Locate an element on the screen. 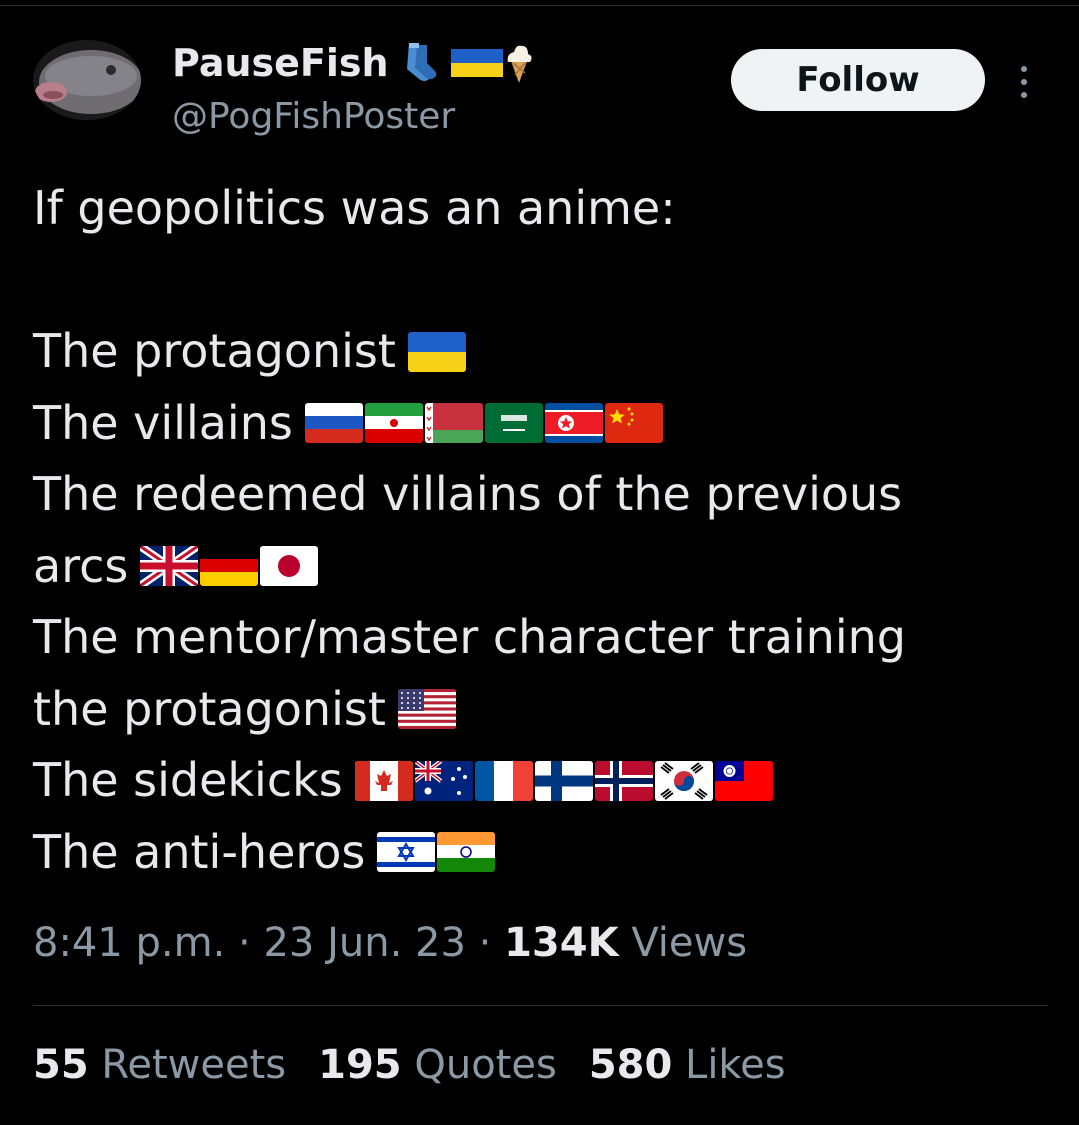 Image resolution: width=1079 pixels, height=1125 pixels. tweet-line-text: The anti-heros is located at coordinates (199, 851).